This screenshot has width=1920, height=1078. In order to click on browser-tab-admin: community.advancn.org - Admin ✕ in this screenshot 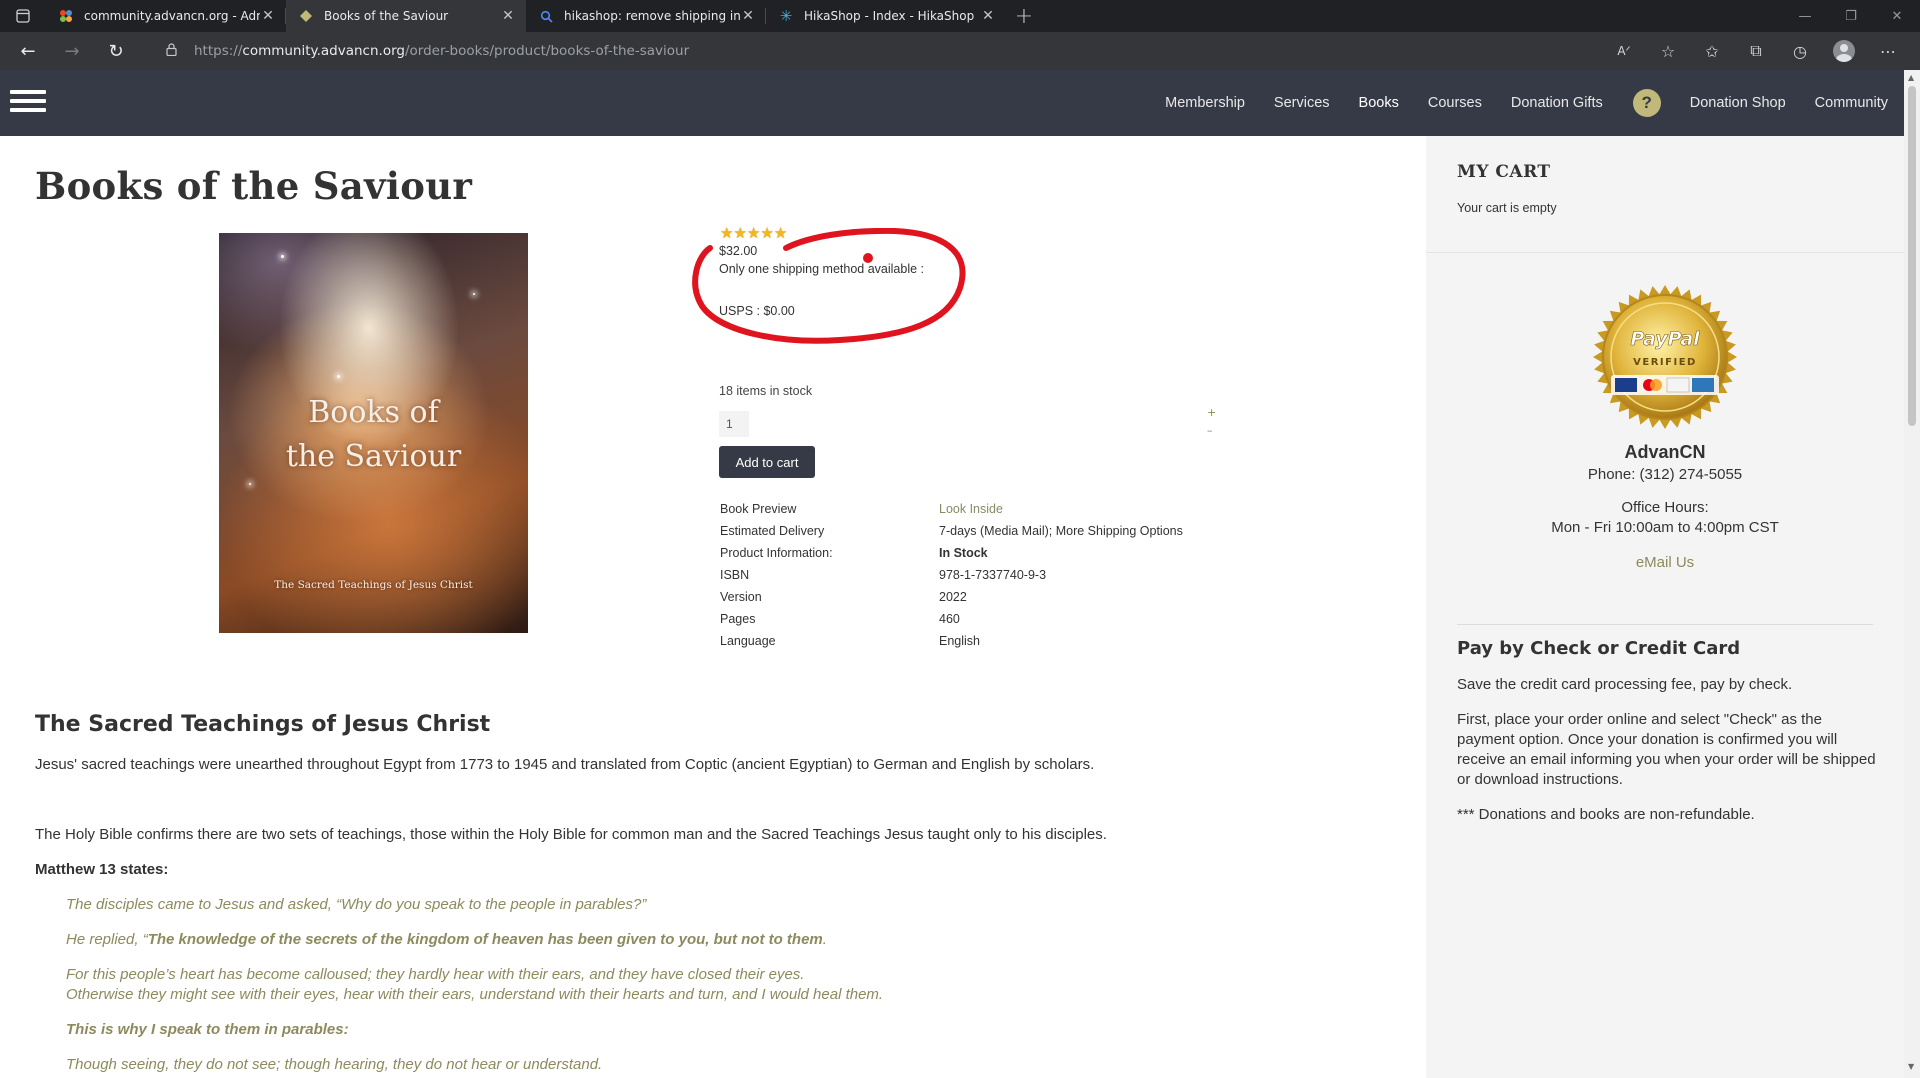, I will do `click(166, 16)`.